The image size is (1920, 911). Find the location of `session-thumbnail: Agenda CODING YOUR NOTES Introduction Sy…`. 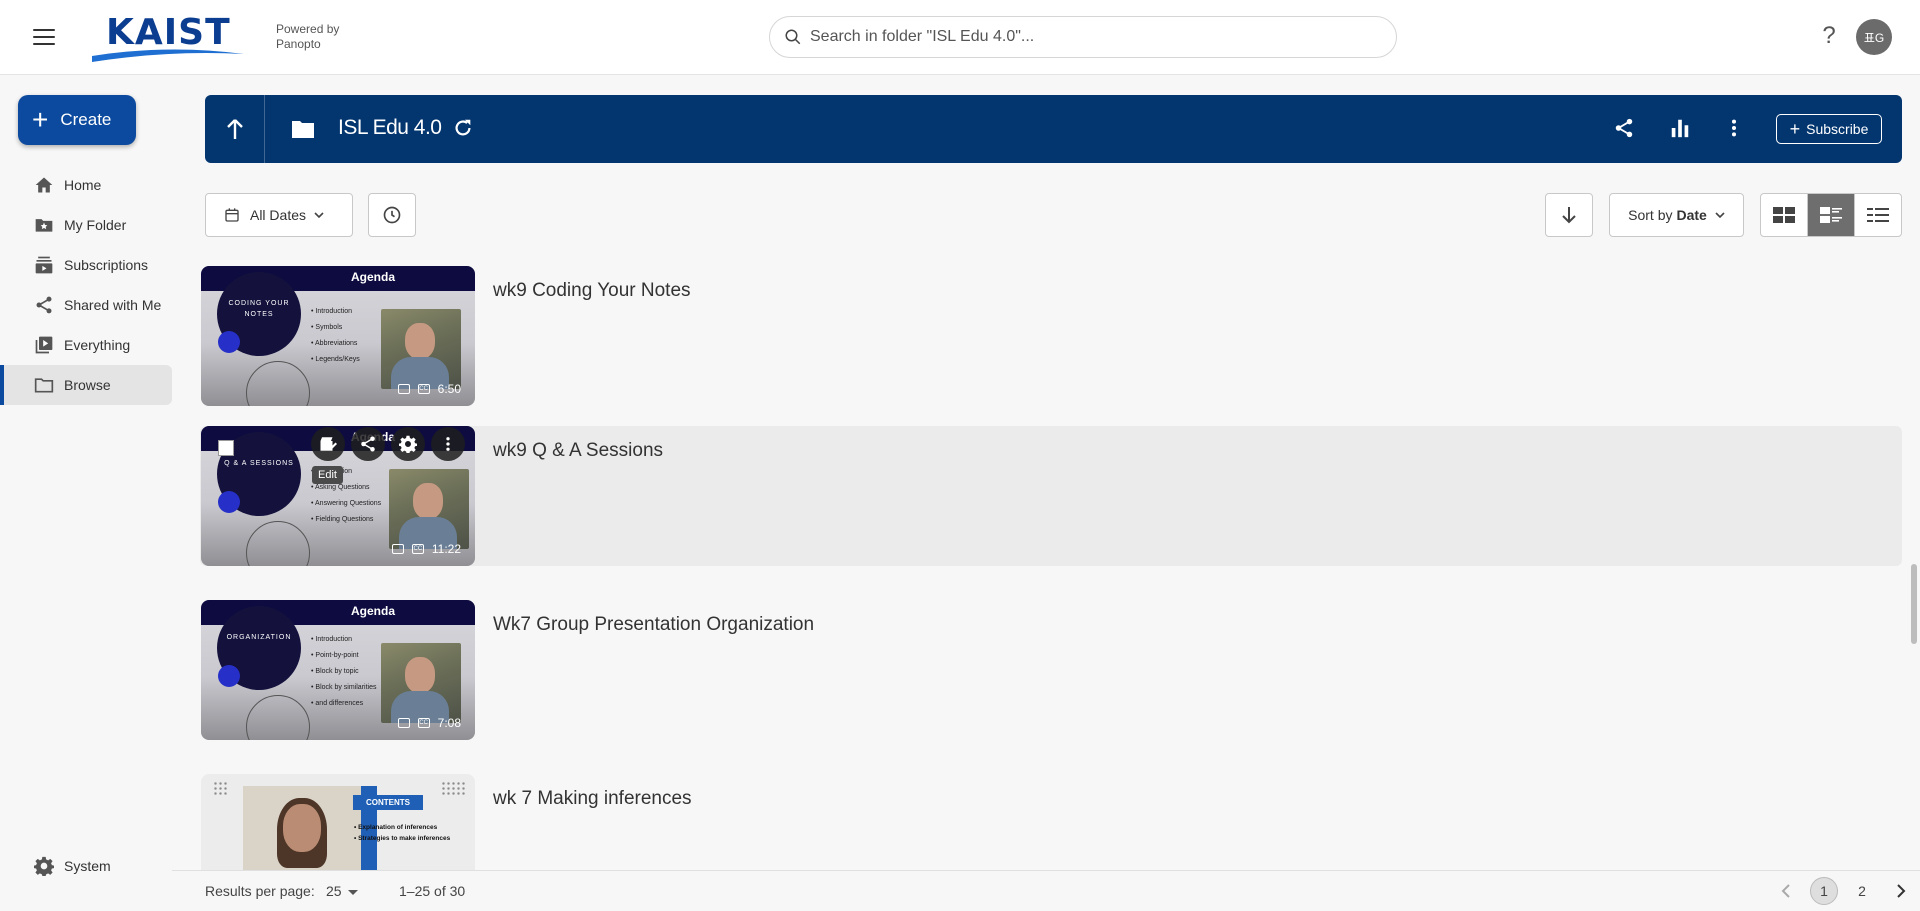

session-thumbnail: Agenda CODING YOUR NOTES Introduction Sy… is located at coordinates (338, 336).